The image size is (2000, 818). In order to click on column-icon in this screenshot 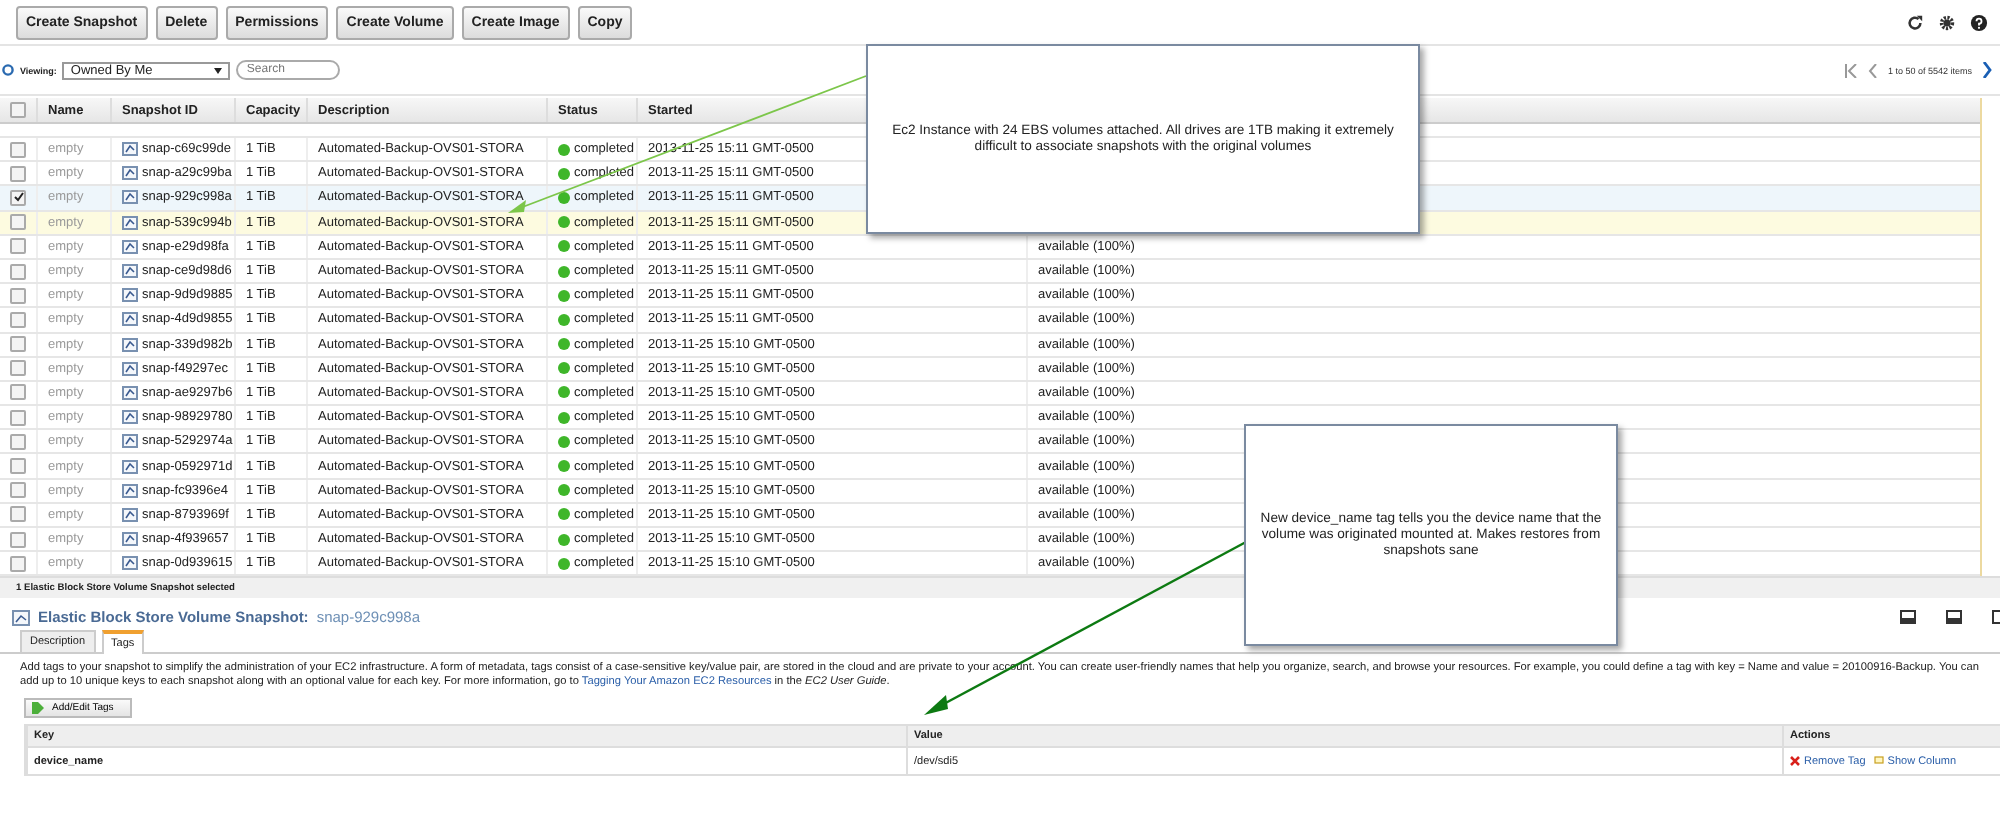, I will do `click(1878, 761)`.